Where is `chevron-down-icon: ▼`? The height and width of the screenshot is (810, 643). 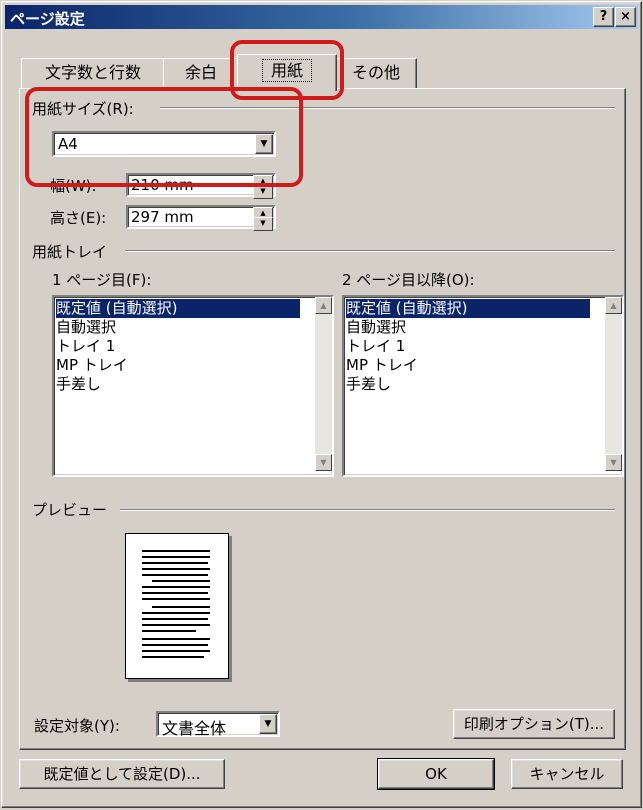 chevron-down-icon: ▼ is located at coordinates (268, 724).